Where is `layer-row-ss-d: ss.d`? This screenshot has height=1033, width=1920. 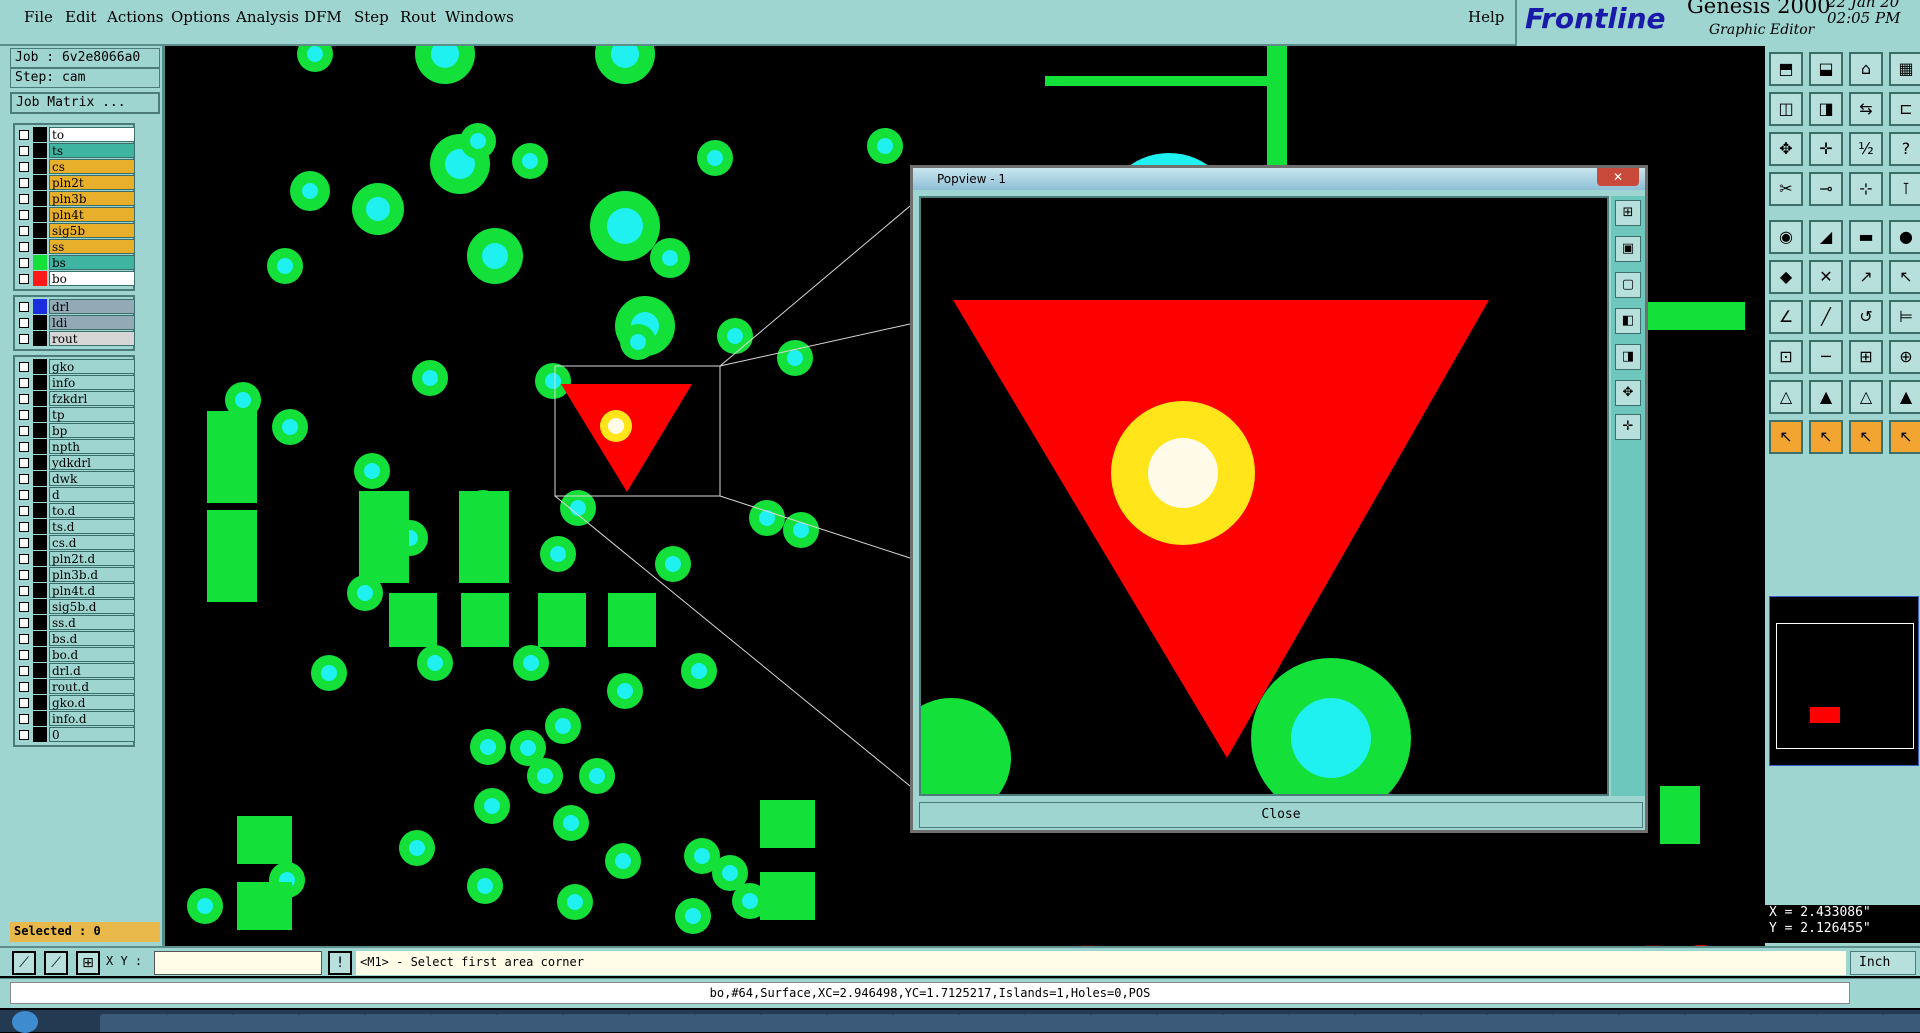
layer-row-ss-d: ss.d is located at coordinates (75, 623).